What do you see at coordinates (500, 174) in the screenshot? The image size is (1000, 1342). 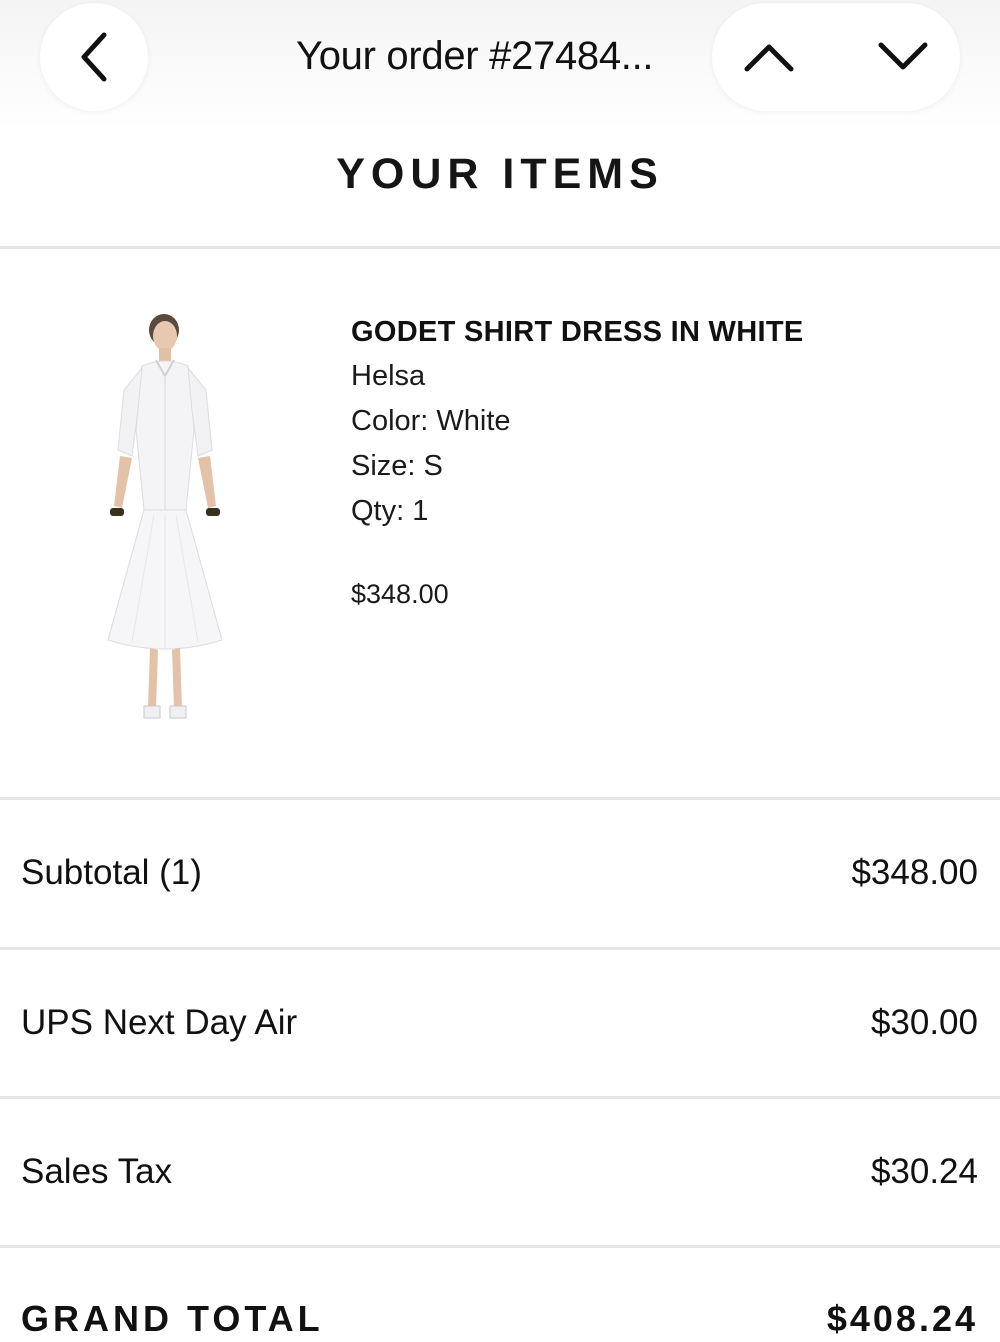 I see `section-heading: YOUR ITEMS` at bounding box center [500, 174].